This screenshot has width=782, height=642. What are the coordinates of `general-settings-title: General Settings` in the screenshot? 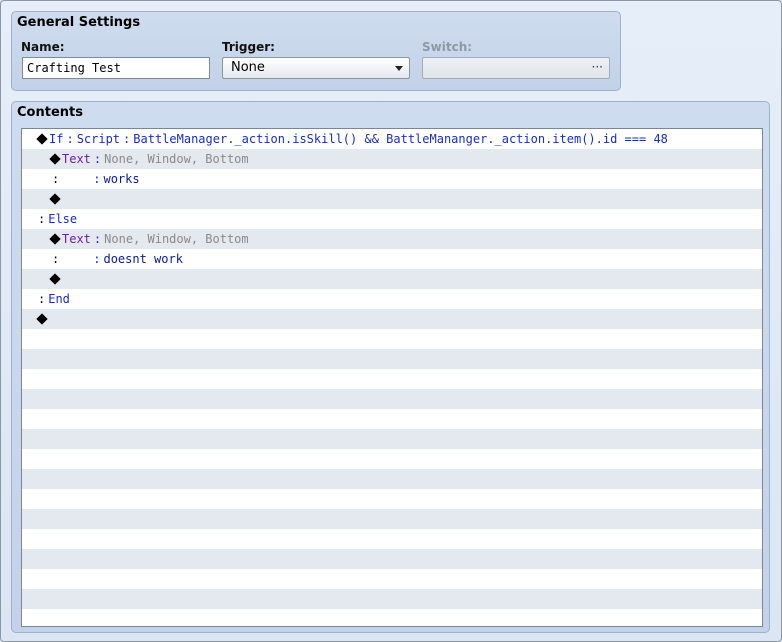 It's located at (79, 22).